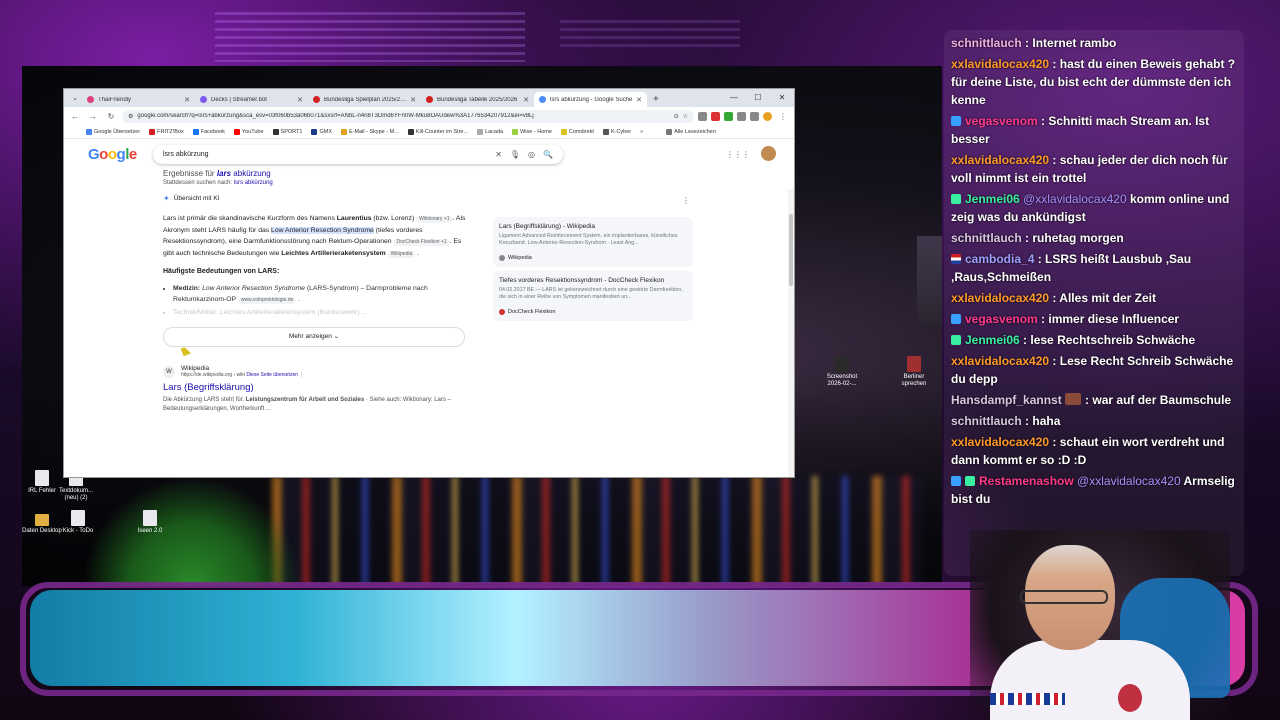 This screenshot has height=720, width=1280. What do you see at coordinates (1090, 680) in the screenshot?
I see `streamer-shirt` at bounding box center [1090, 680].